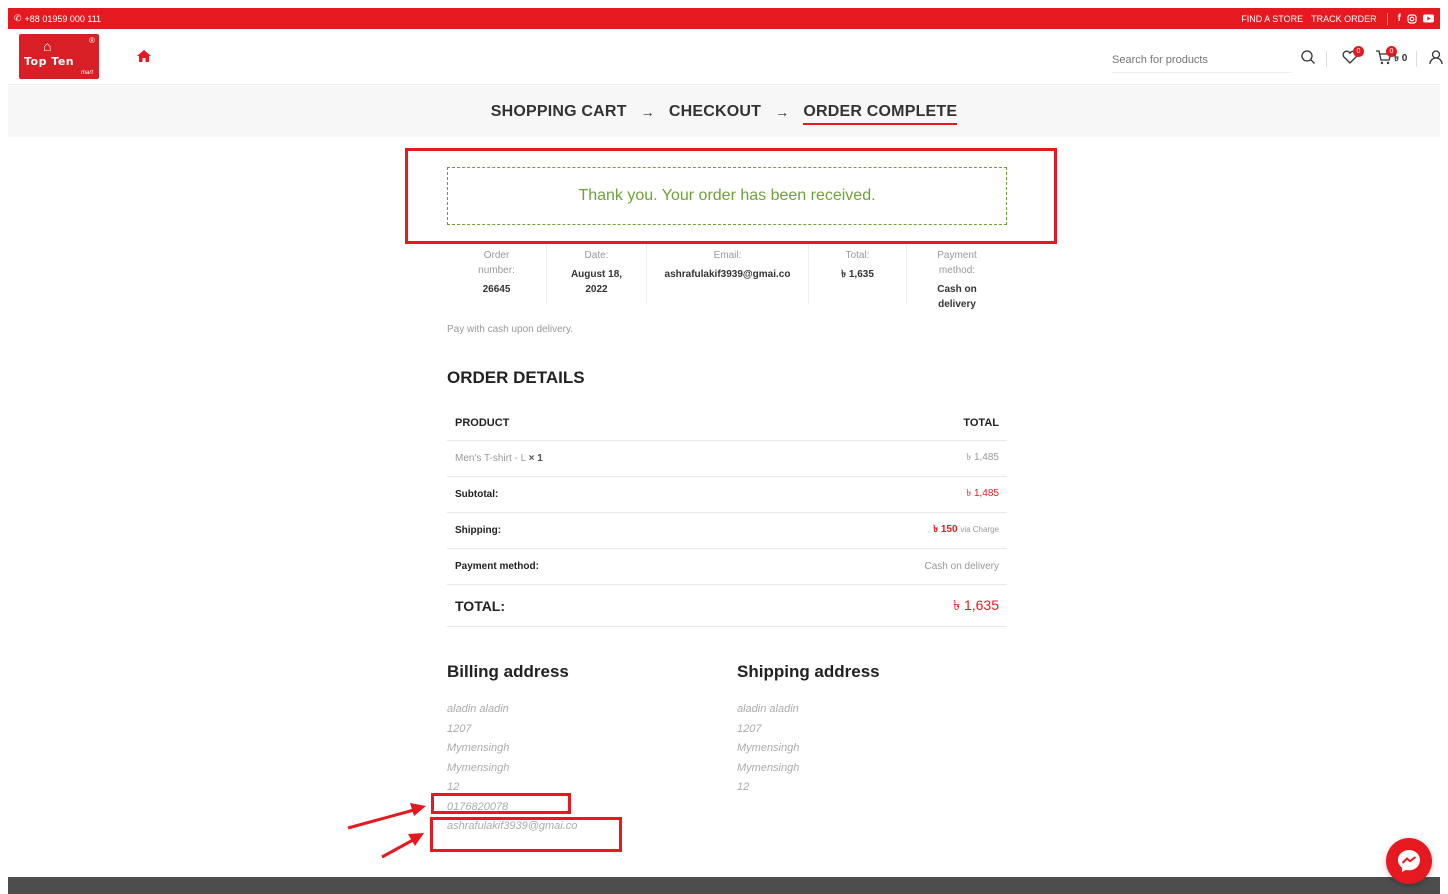  What do you see at coordinates (724, 885) in the screenshot?
I see `site-footer` at bounding box center [724, 885].